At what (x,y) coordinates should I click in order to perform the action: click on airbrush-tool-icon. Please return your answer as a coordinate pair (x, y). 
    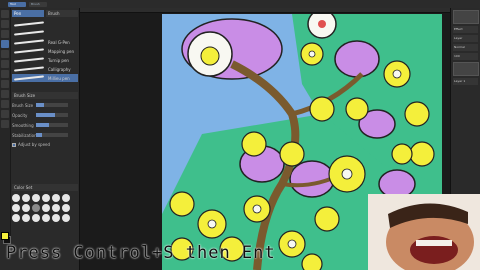
    Looking at the image, I should click on (5, 74).